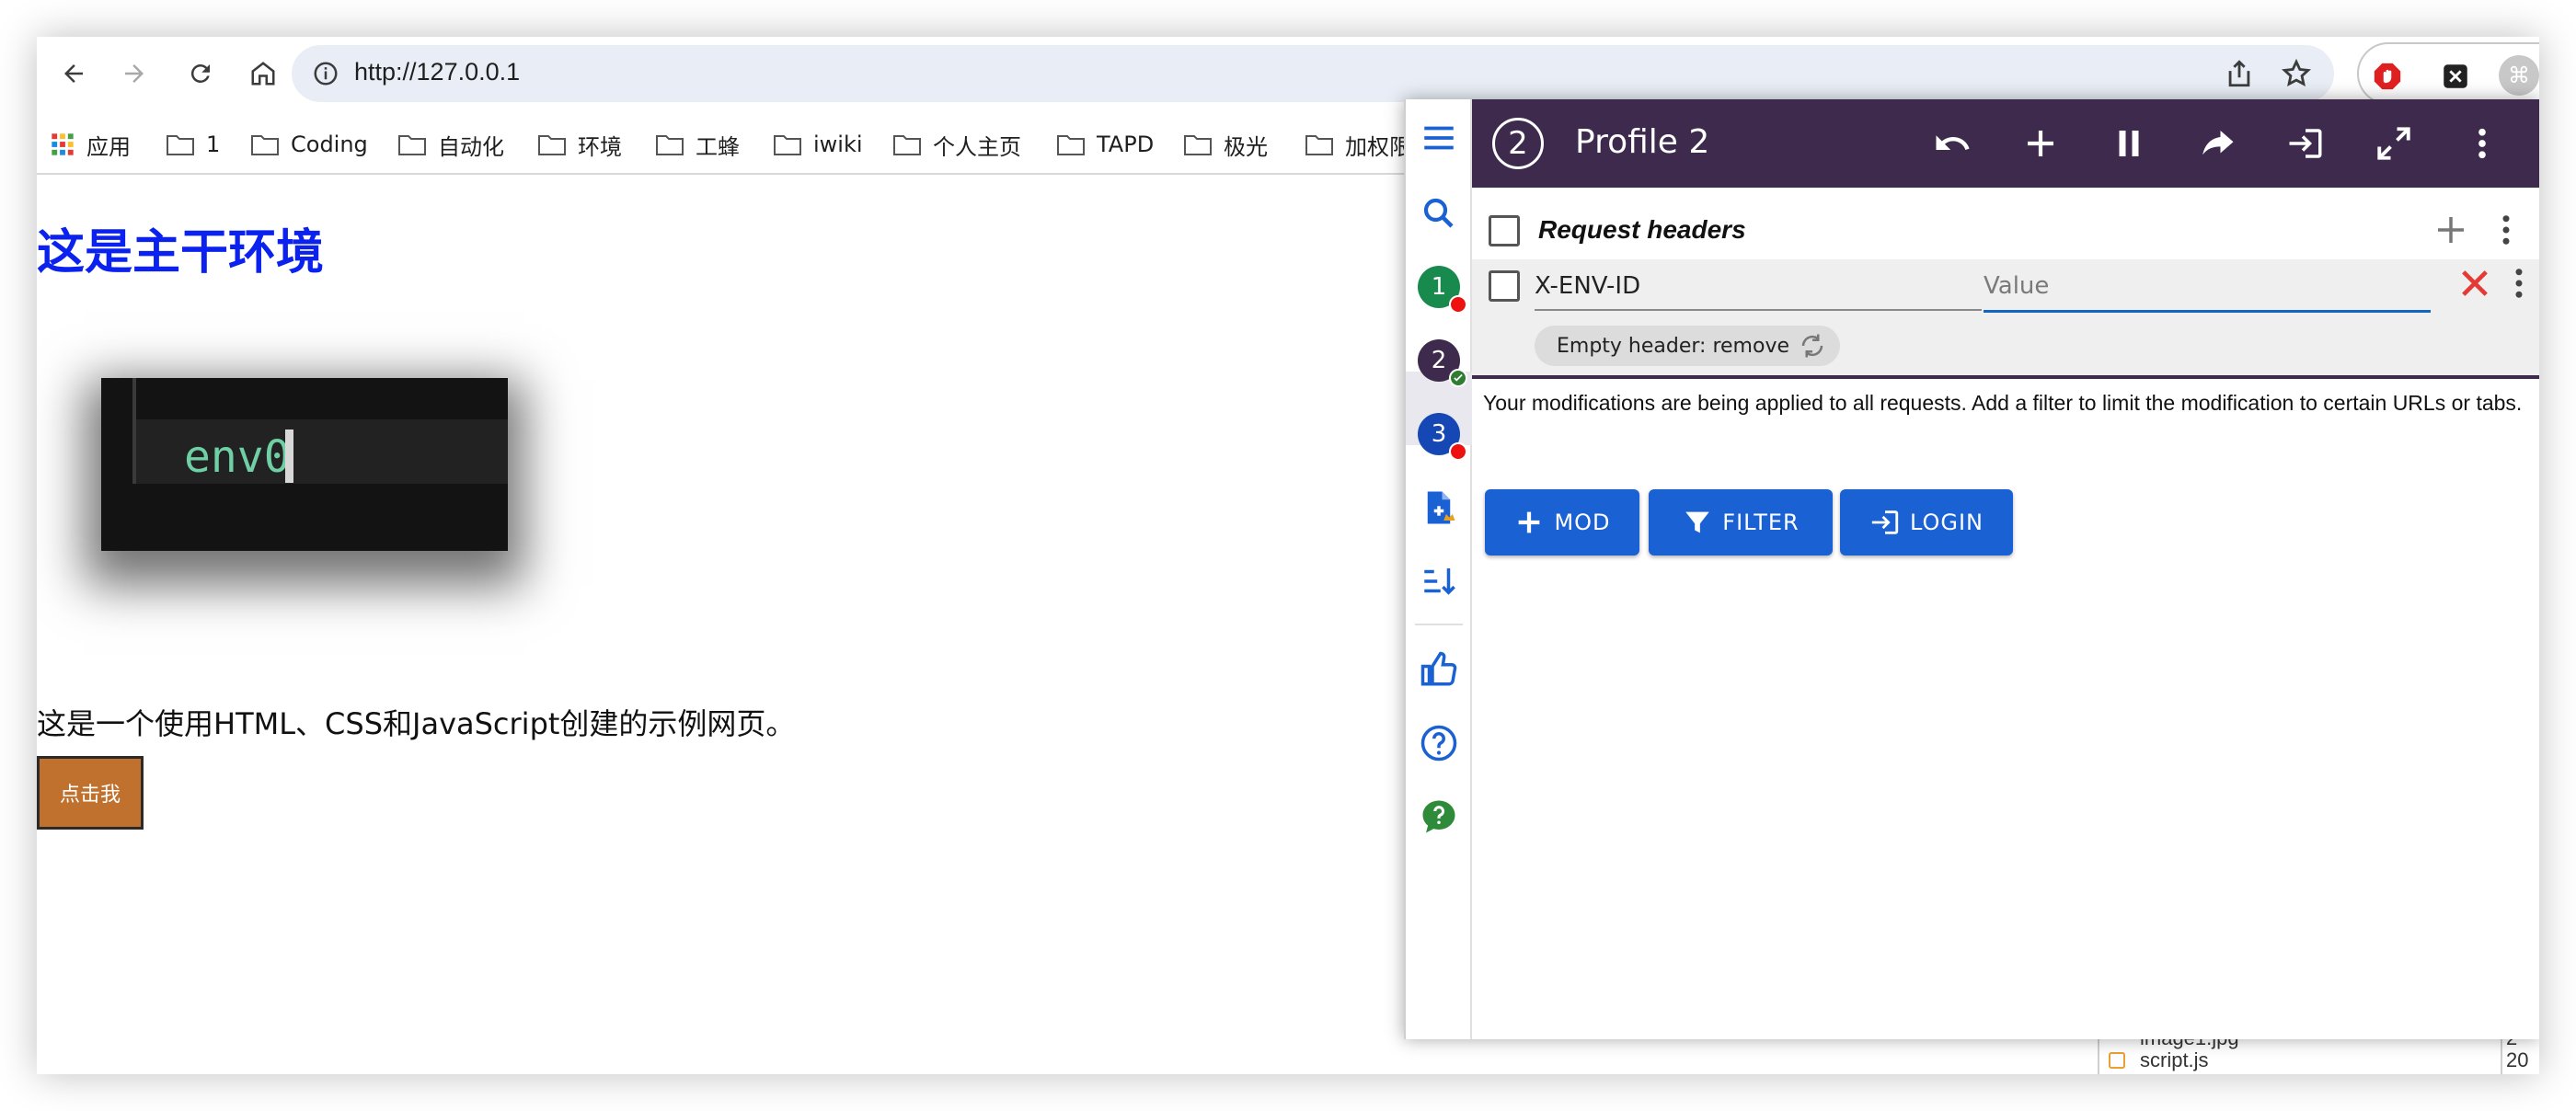 This screenshot has height=1111, width=2576. Describe the element at coordinates (2394, 143) in the screenshot. I see `fullscreen-button` at that location.